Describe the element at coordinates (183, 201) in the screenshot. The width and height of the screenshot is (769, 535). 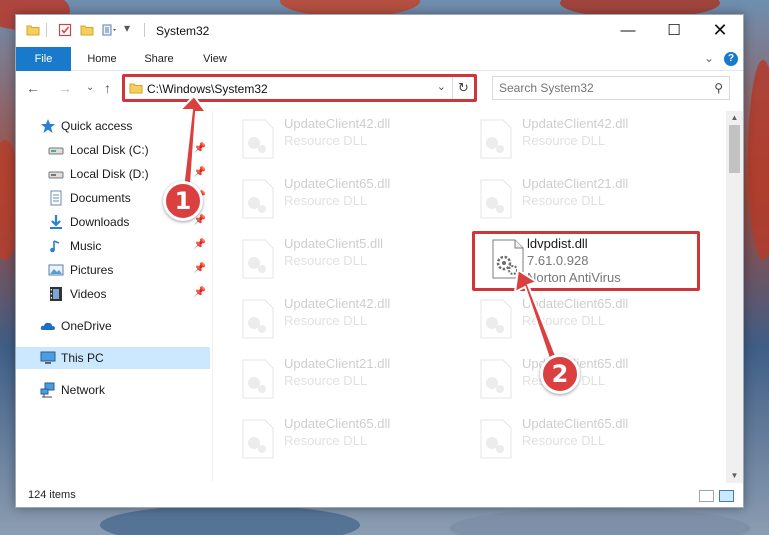
I see `step-badge-1: 1` at that location.